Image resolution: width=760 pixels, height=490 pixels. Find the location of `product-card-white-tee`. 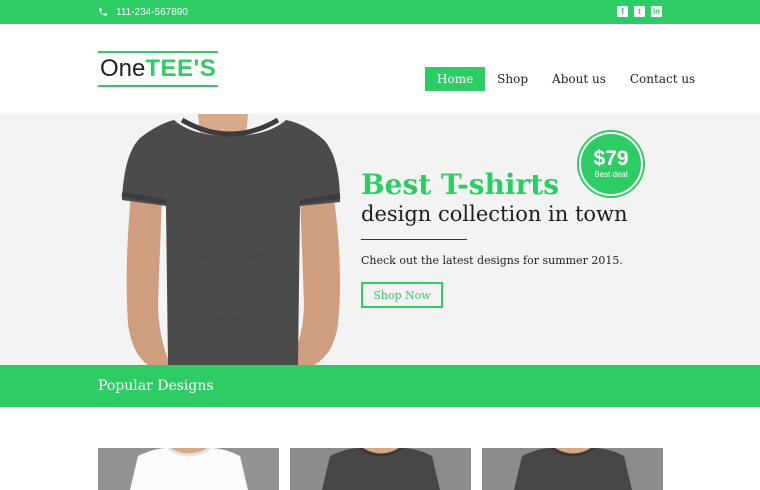

product-card-white-tee is located at coordinates (188, 469).